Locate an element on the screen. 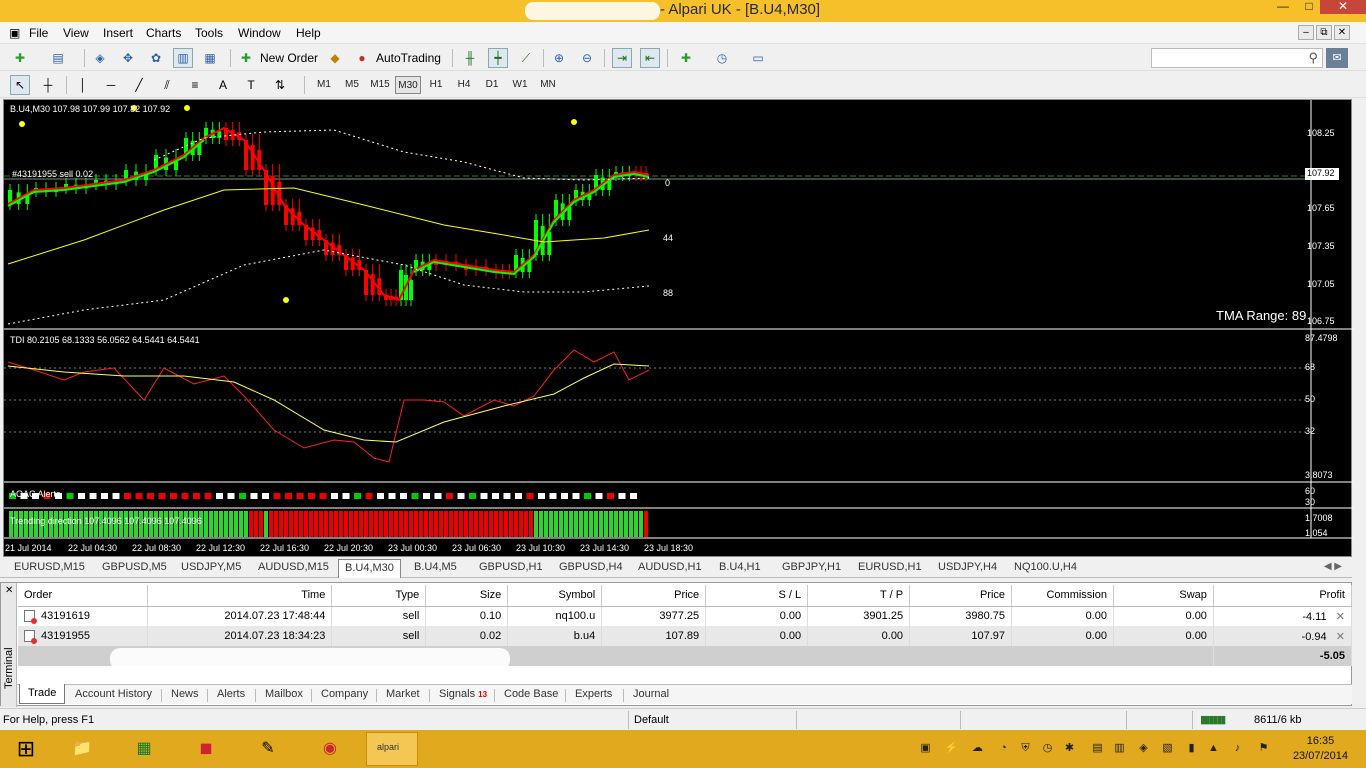  data-window-icon: ✥ is located at coordinates (128, 58).